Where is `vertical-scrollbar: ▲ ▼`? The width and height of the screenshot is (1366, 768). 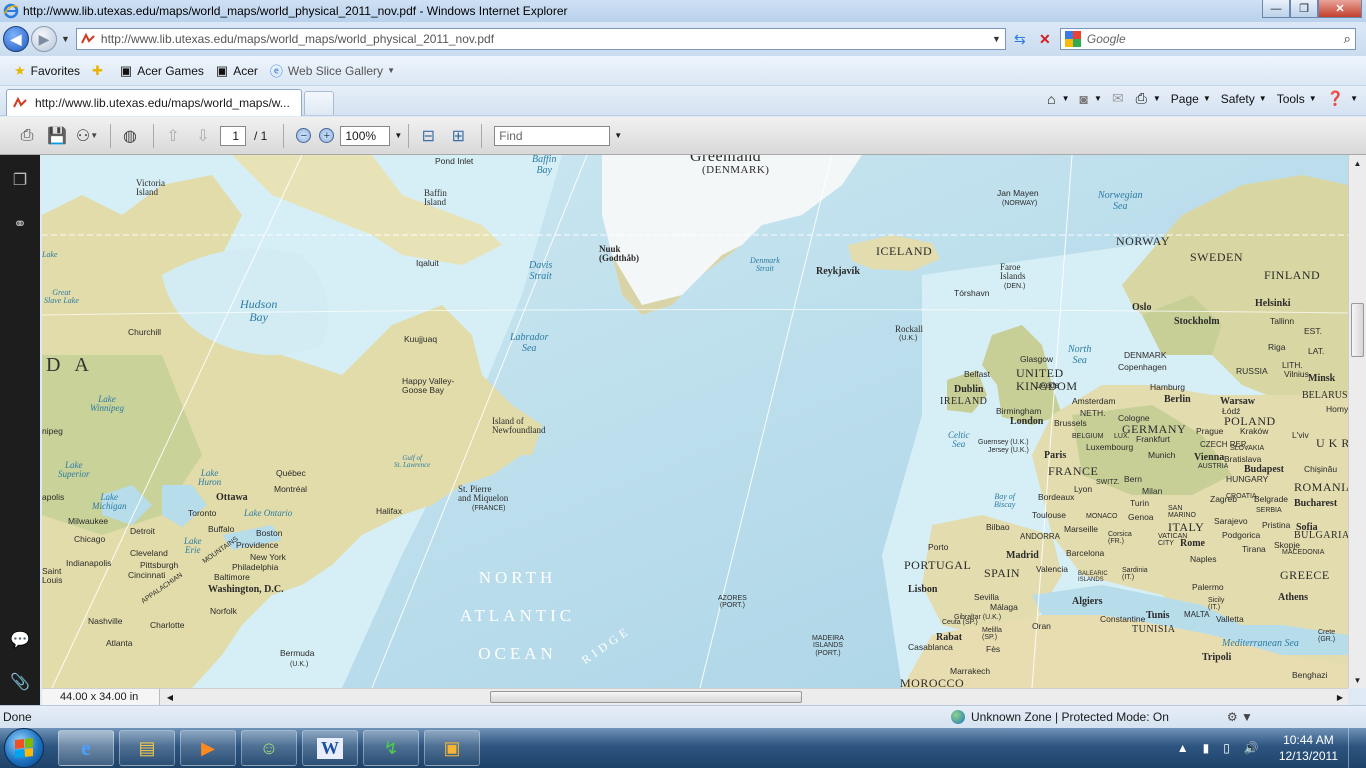 vertical-scrollbar: ▲ ▼ is located at coordinates (1357, 421).